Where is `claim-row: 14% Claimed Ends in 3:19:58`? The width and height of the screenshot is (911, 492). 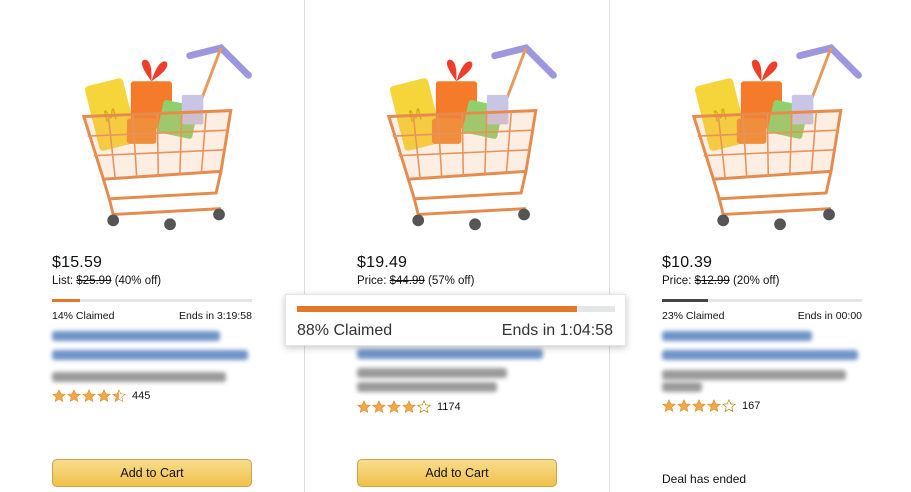 claim-row: 14% Claimed Ends in 3:19:58 is located at coordinates (152, 316).